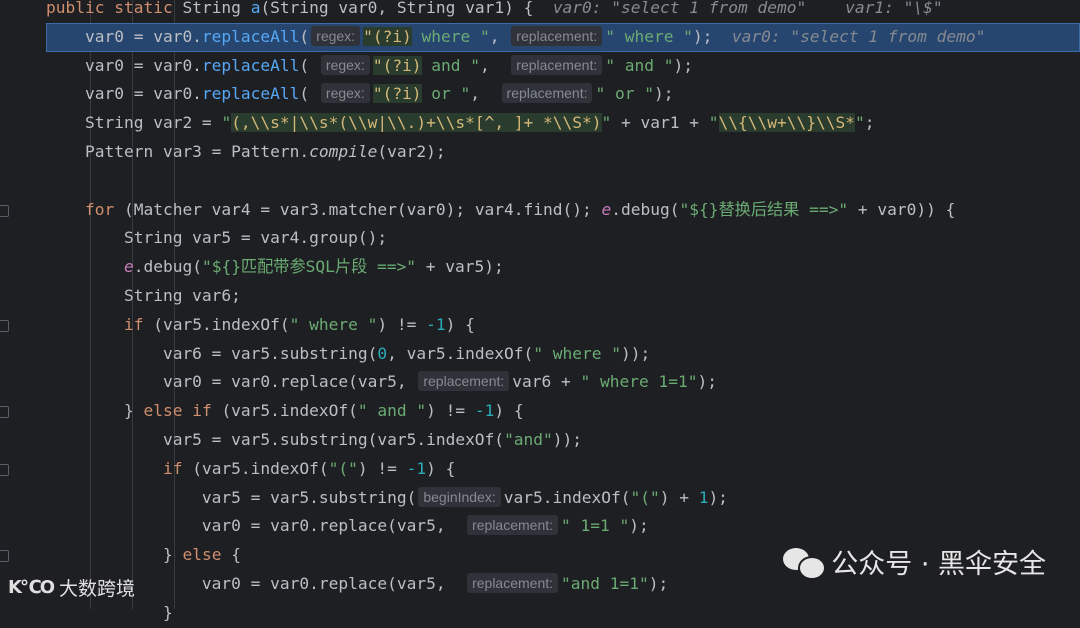  What do you see at coordinates (255, 8) in the screenshot?
I see `code-token: a` at bounding box center [255, 8].